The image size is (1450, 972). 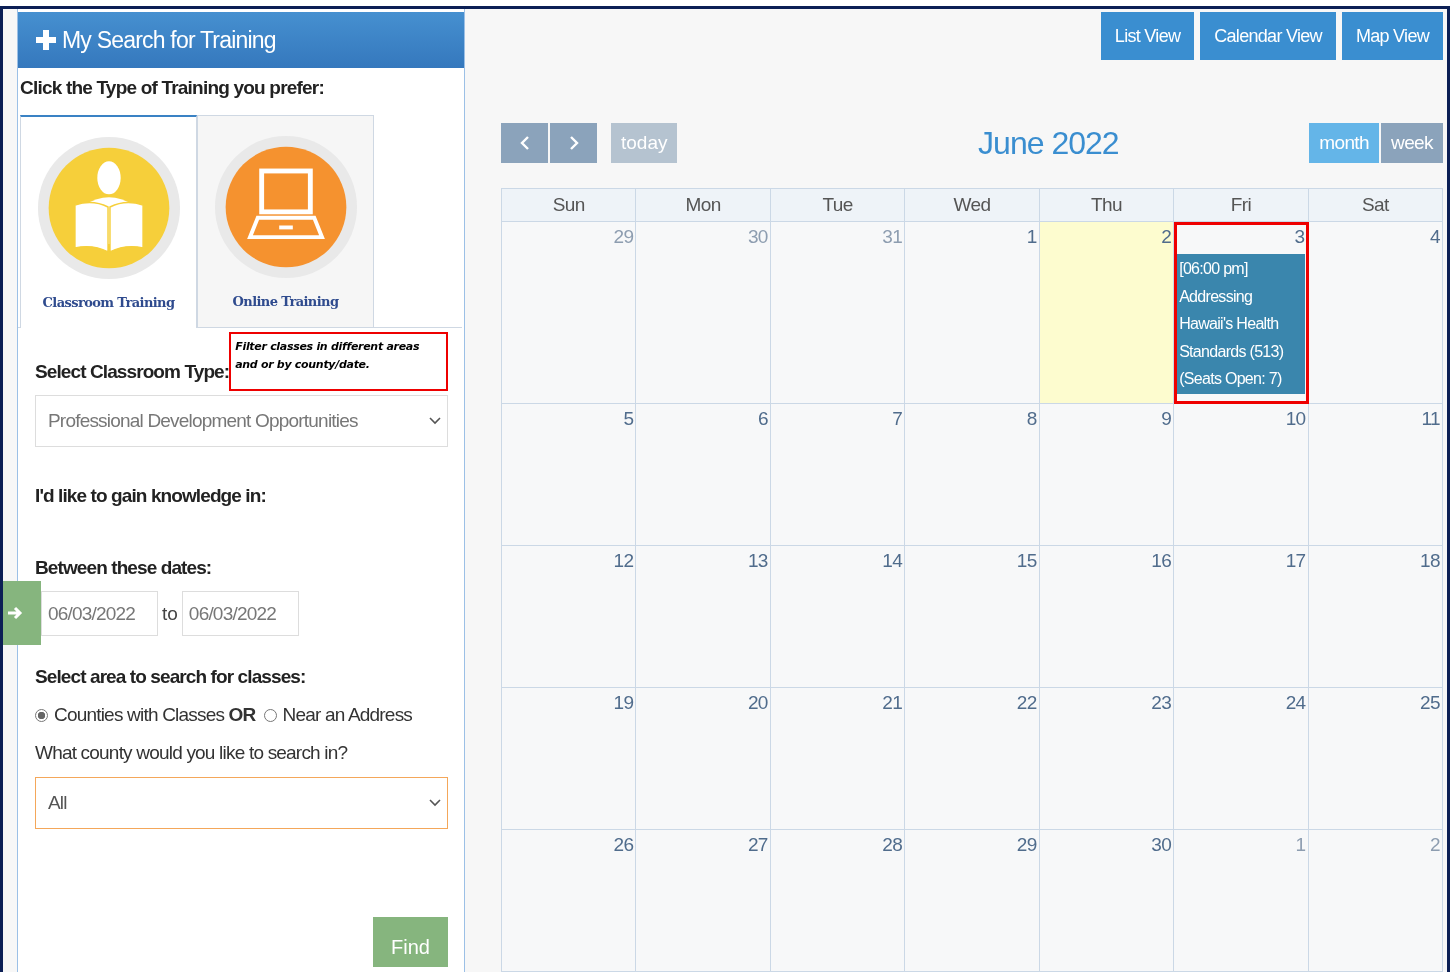 What do you see at coordinates (108, 221) in the screenshot?
I see `training-type-tab: Classroom Training` at bounding box center [108, 221].